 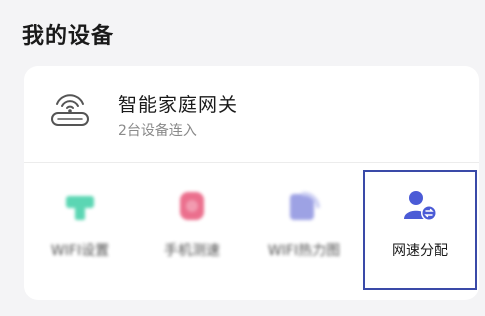 I want to click on tool-label: WIFI热力图, so click(x=304, y=251).